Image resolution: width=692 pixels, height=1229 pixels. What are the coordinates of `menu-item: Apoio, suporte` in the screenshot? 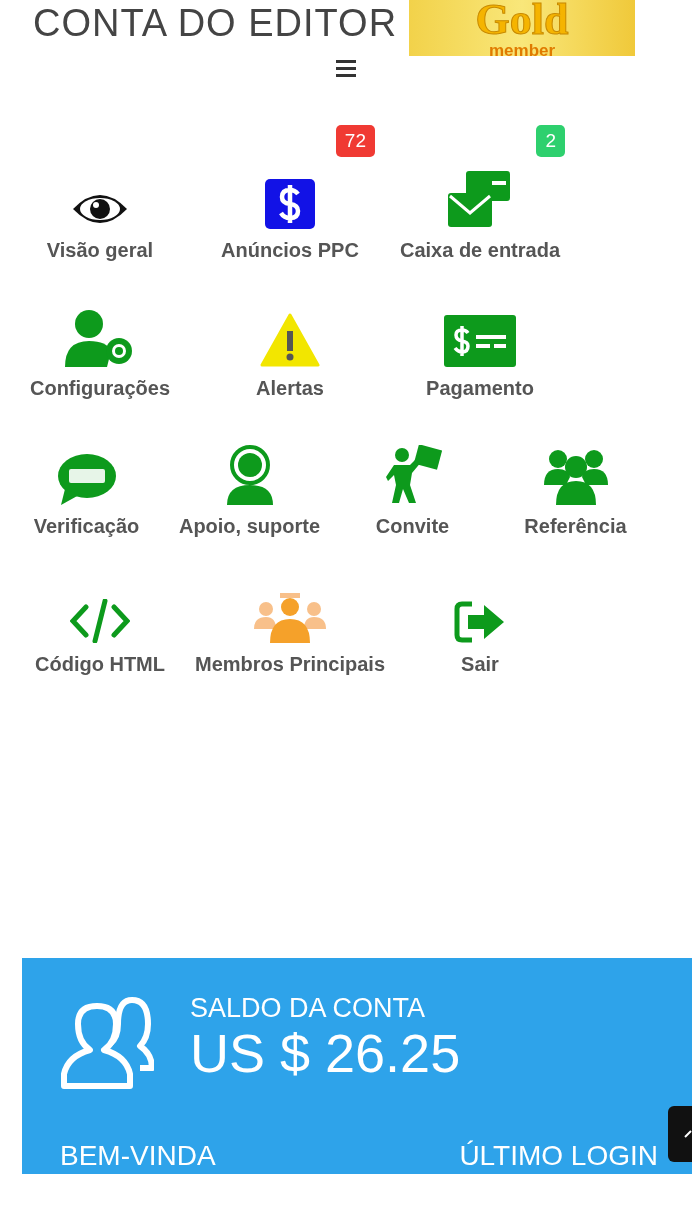 It's located at (249, 526).